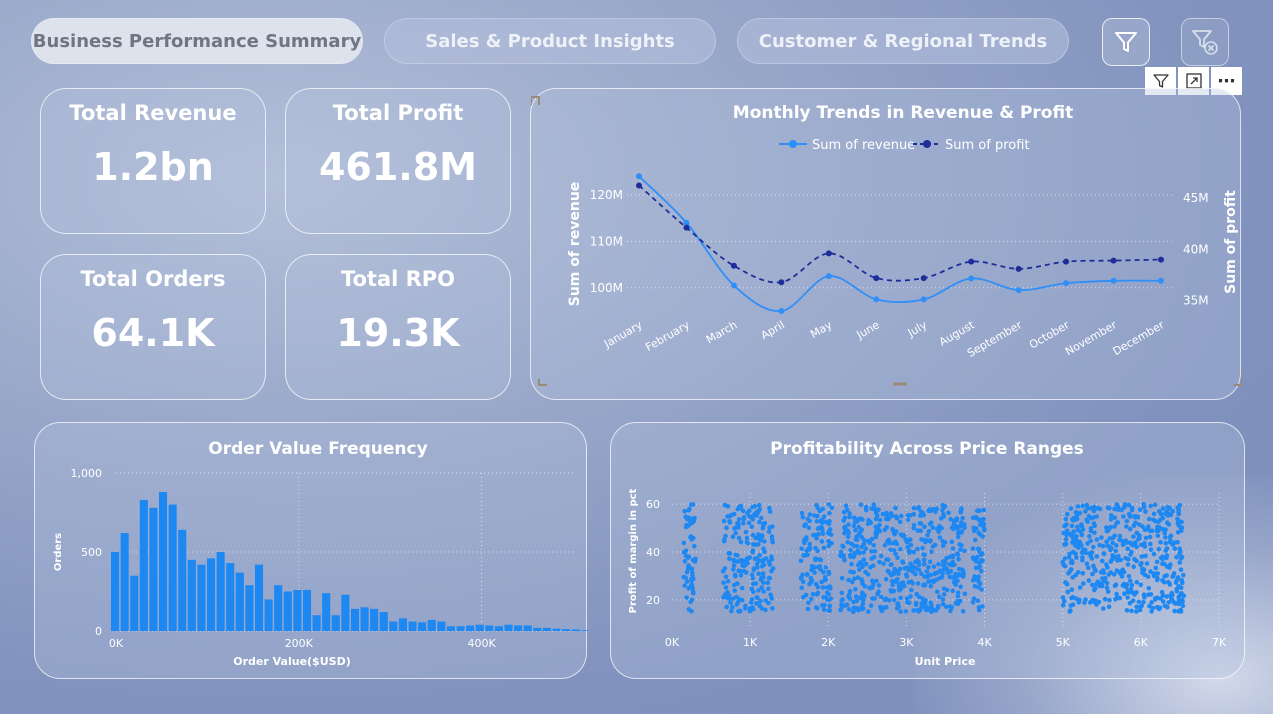  What do you see at coordinates (900, 234) in the screenshot?
I see `series-line-profit` at bounding box center [900, 234].